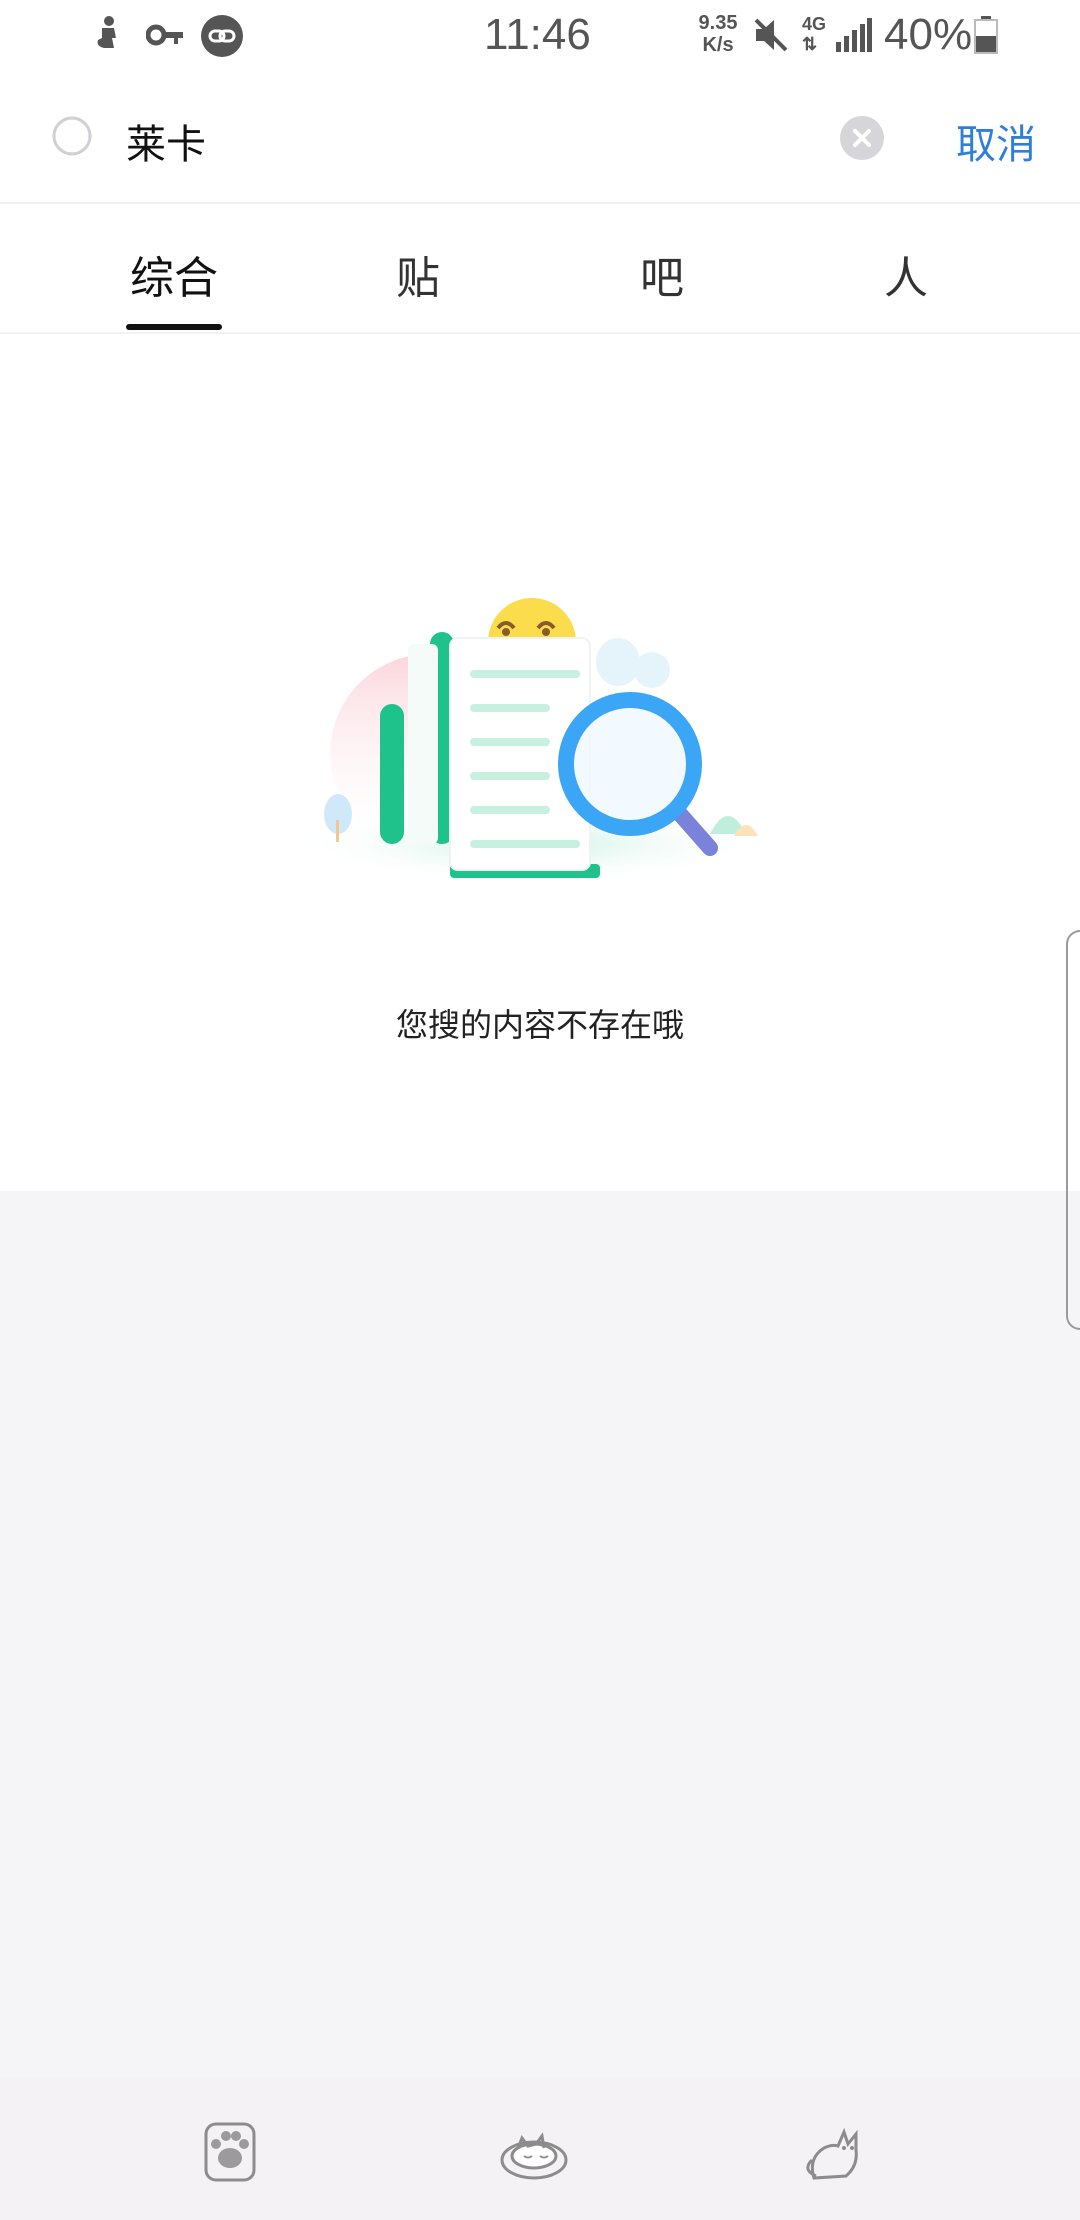  Describe the element at coordinates (109, 36) in the screenshot. I see `notification-icon` at that location.